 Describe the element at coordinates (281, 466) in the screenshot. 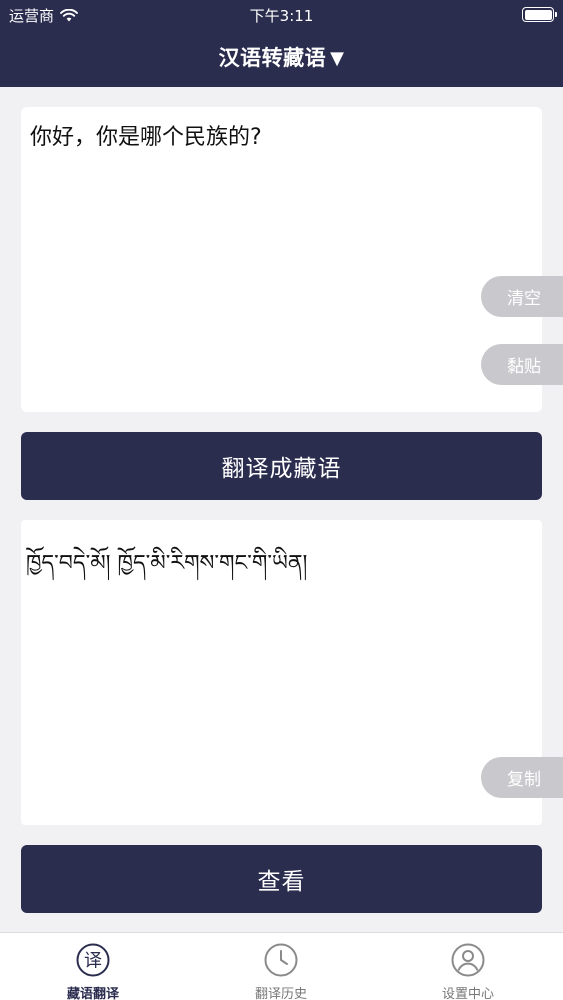

I see `translate-button: 翻译成藏语` at that location.